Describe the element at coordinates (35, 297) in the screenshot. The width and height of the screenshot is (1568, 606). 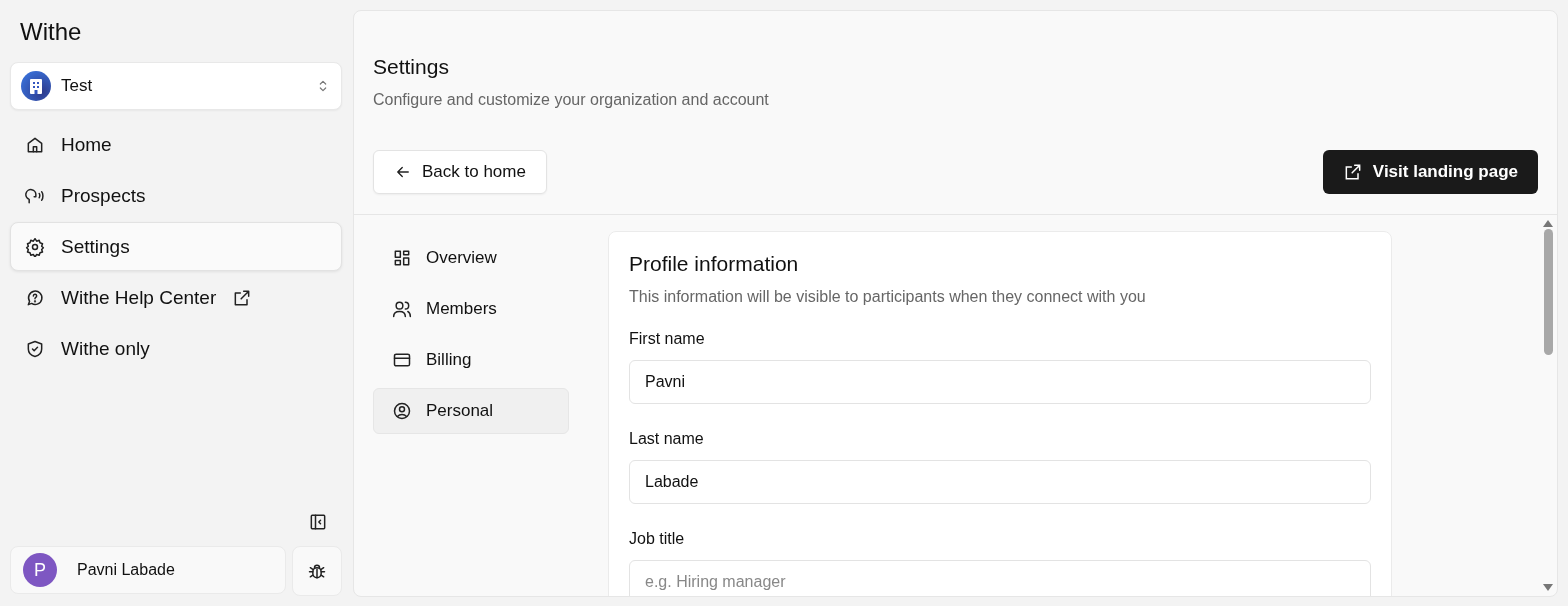
I see `help-bubble-icon` at that location.